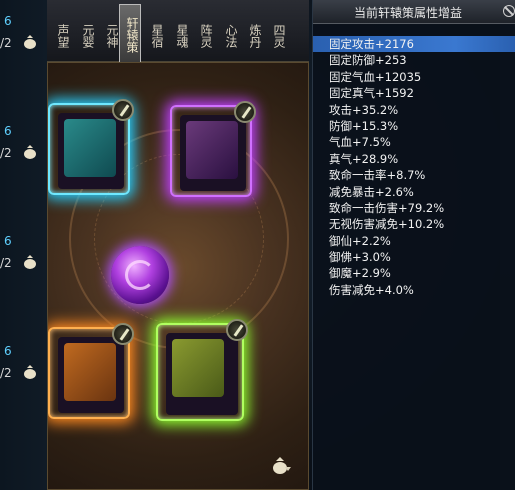  What do you see at coordinates (276, 35) in the screenshot?
I see `tab-10: 四灵` at bounding box center [276, 35].